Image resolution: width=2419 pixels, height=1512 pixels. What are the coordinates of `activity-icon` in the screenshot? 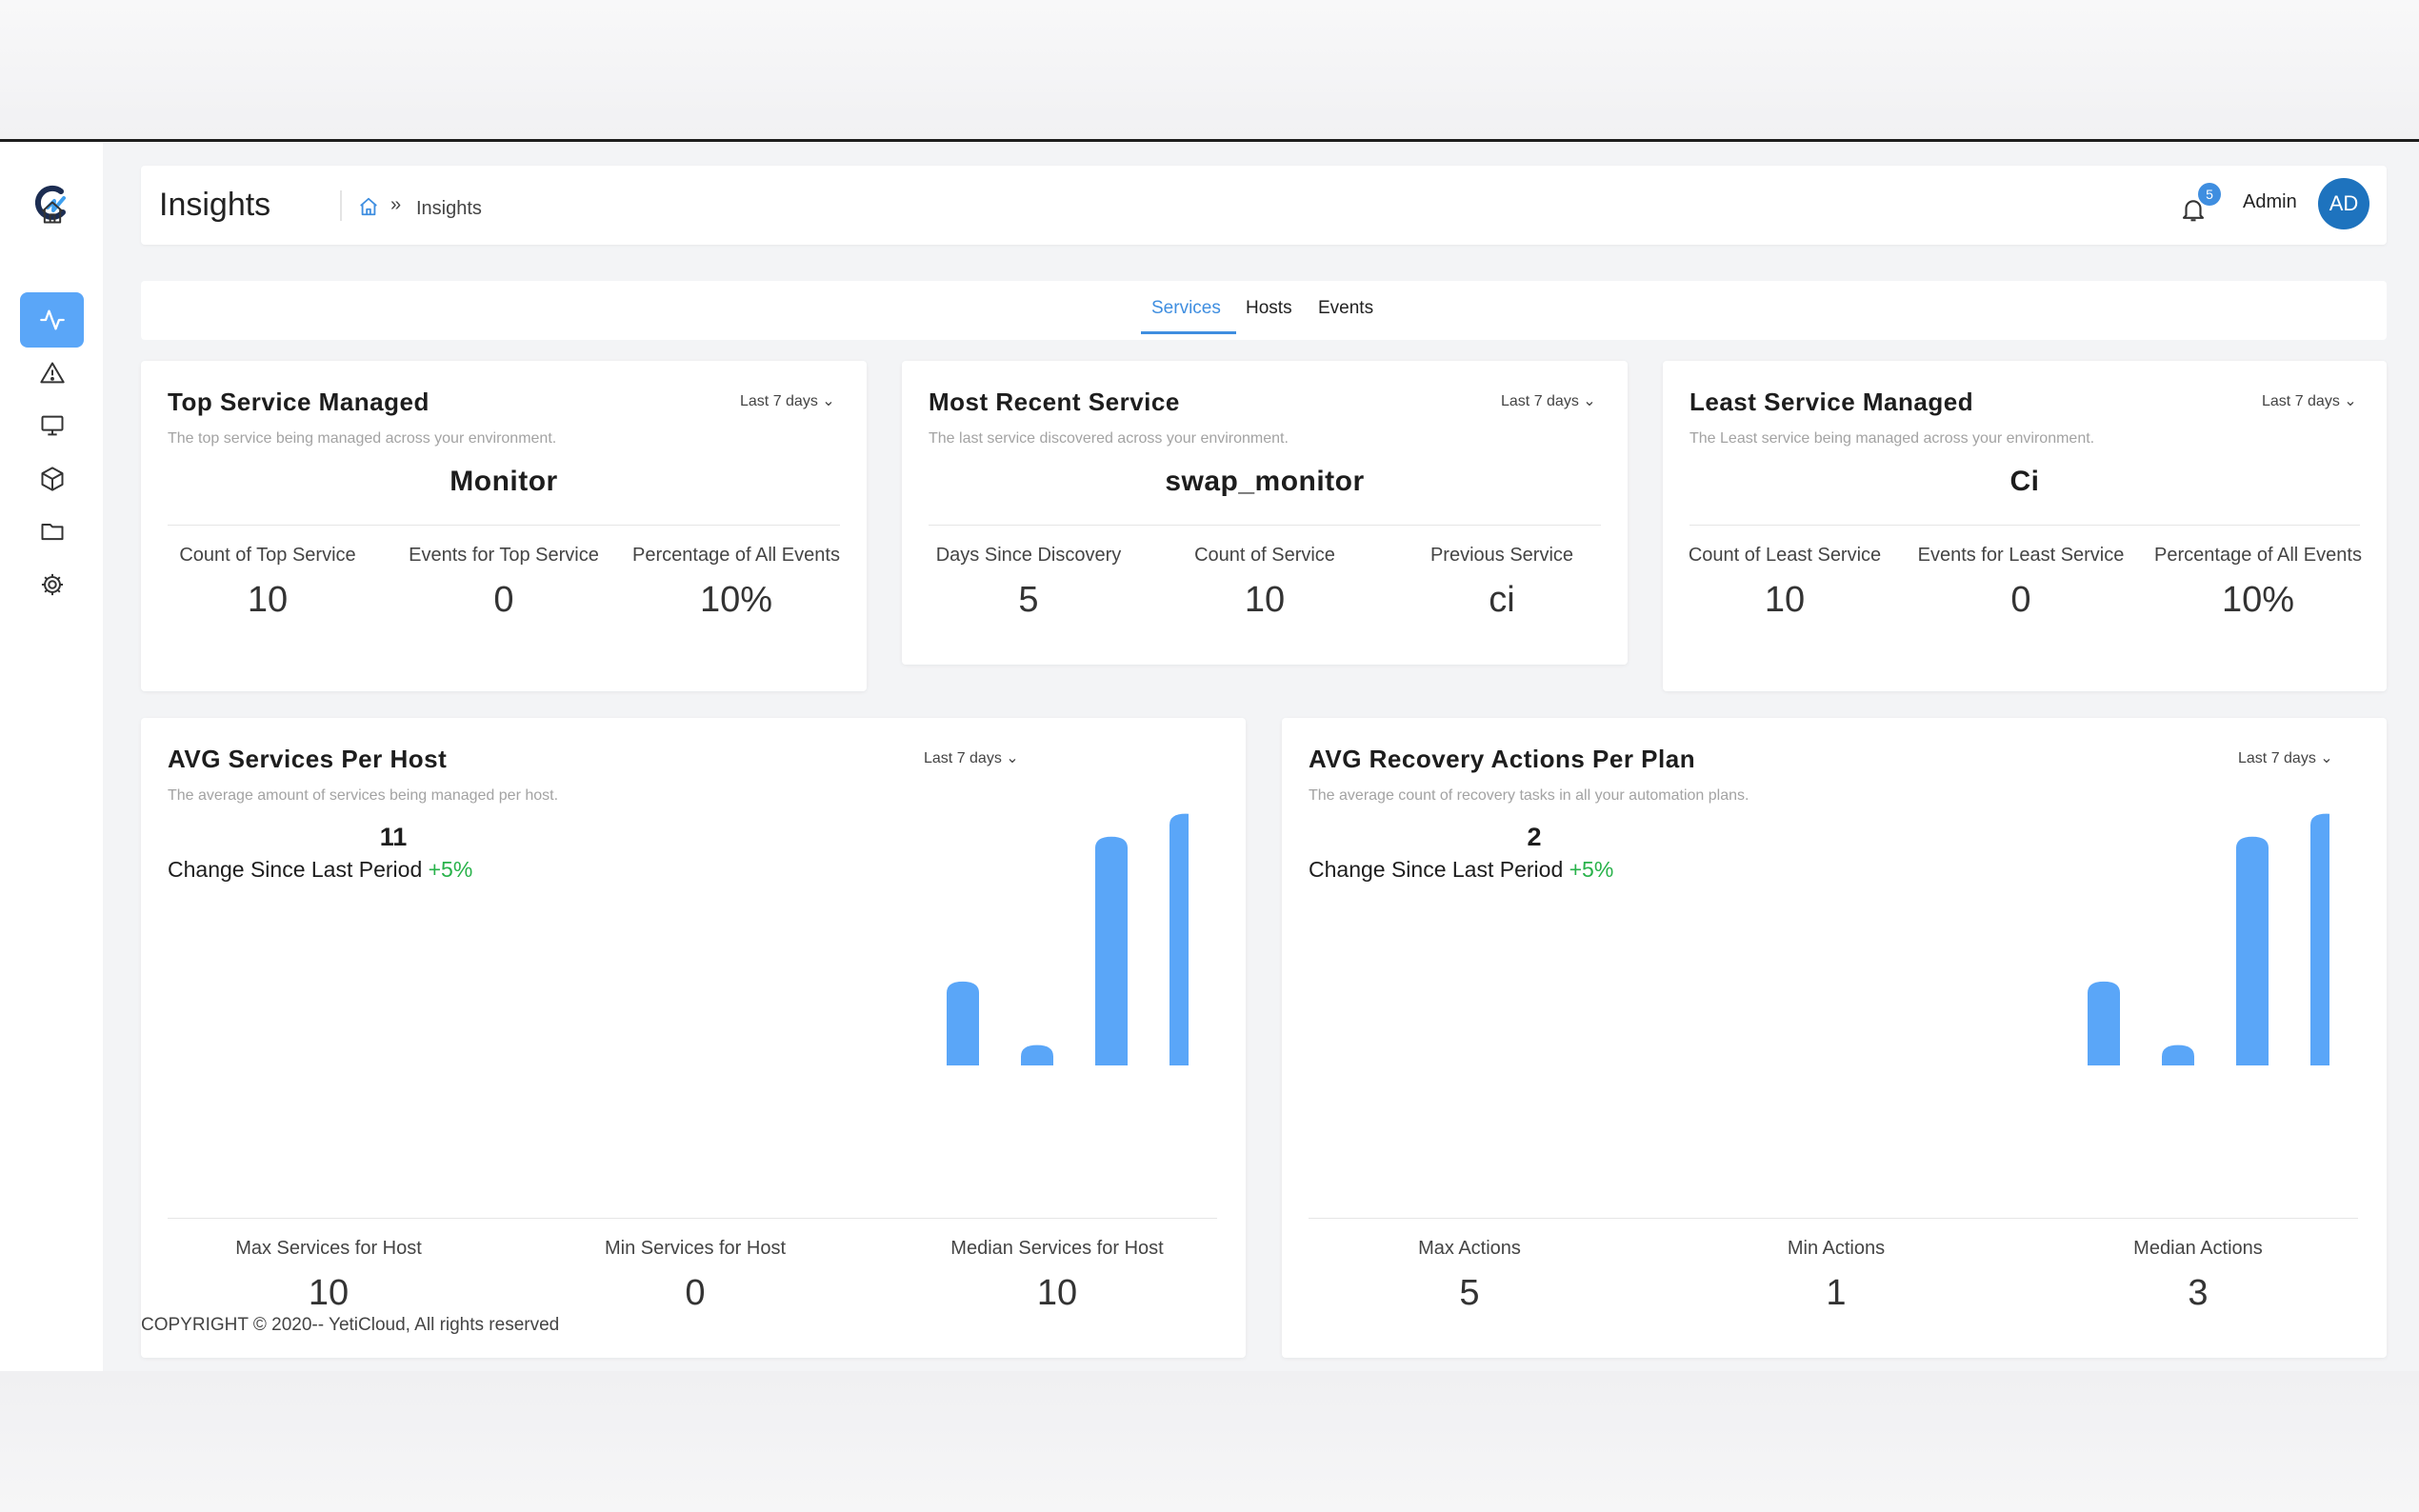 It's located at (52, 319).